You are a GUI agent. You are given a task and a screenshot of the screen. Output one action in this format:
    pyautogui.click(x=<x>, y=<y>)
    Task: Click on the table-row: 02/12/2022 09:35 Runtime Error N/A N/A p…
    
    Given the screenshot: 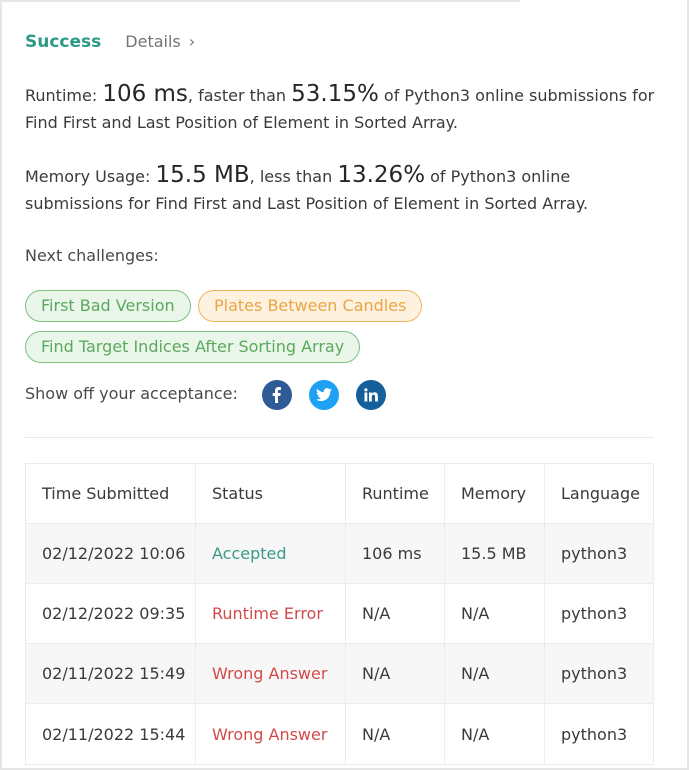 What is the action you would take?
    pyautogui.click(x=339, y=614)
    